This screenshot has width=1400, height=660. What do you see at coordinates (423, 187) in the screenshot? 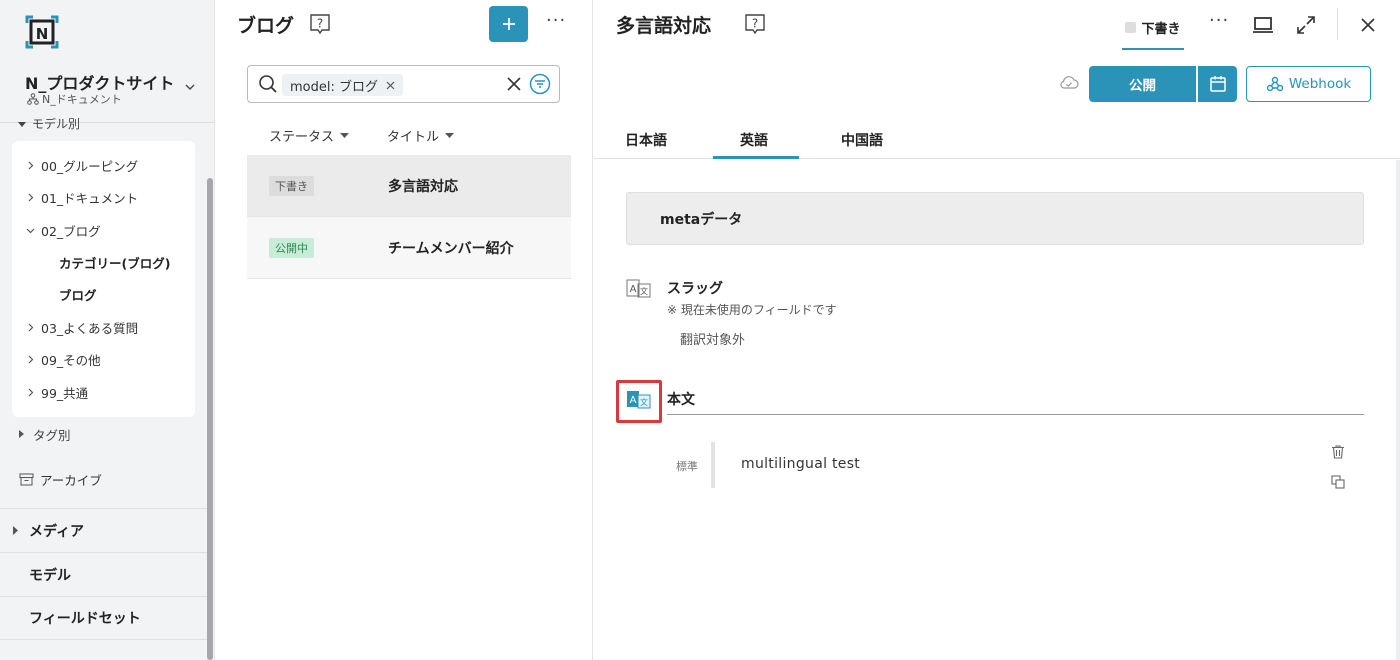
I see `list-item-title: 多言語対応` at bounding box center [423, 187].